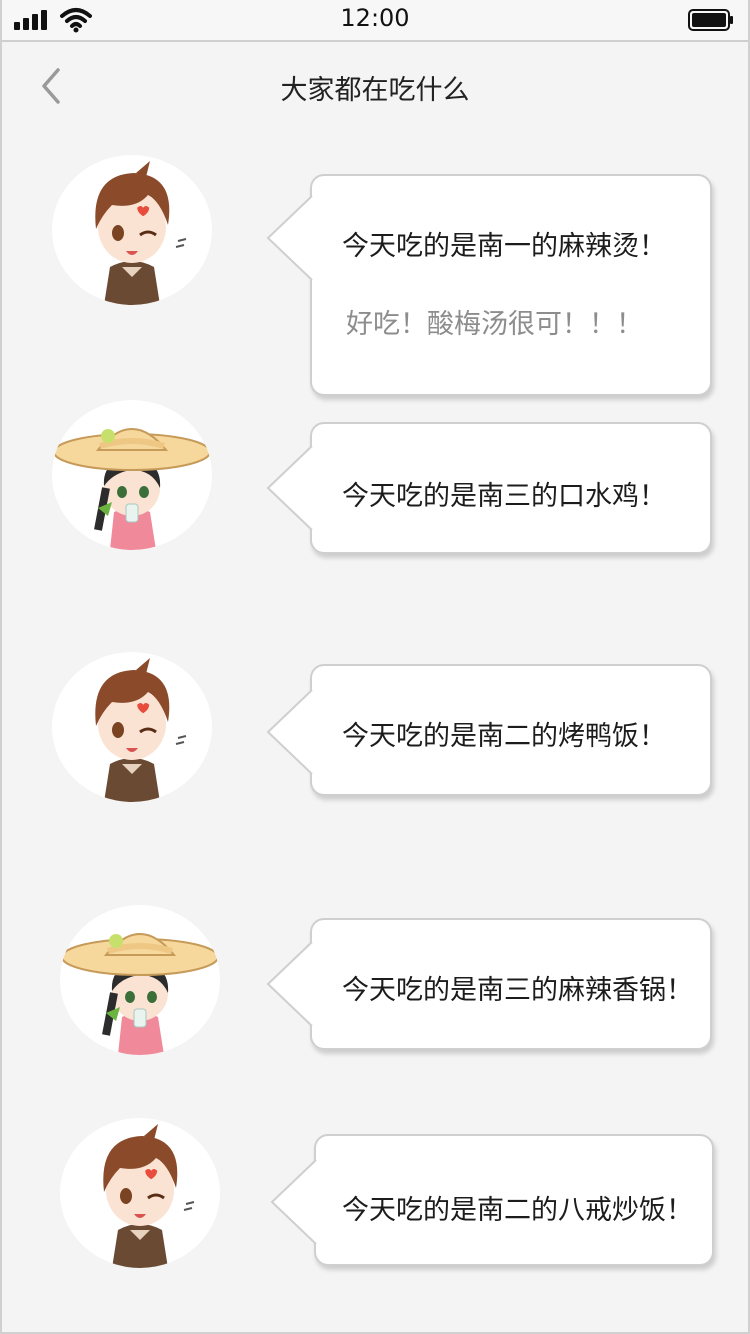 Image resolution: width=750 pixels, height=1334 pixels. What do you see at coordinates (504, 496) in the screenshot?
I see `message-text: 今天吃的是南三的口水鸡！` at bounding box center [504, 496].